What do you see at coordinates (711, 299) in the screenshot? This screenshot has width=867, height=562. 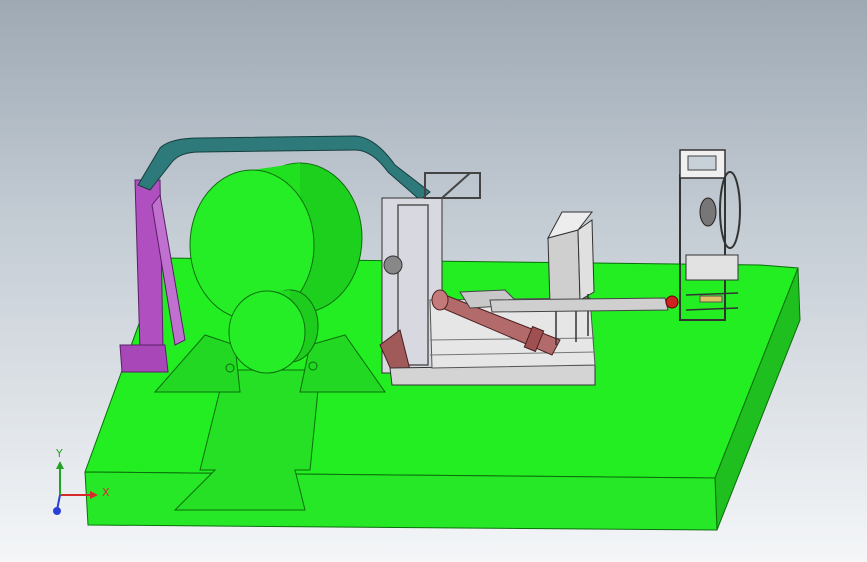 I see `stand-label-tag` at bounding box center [711, 299].